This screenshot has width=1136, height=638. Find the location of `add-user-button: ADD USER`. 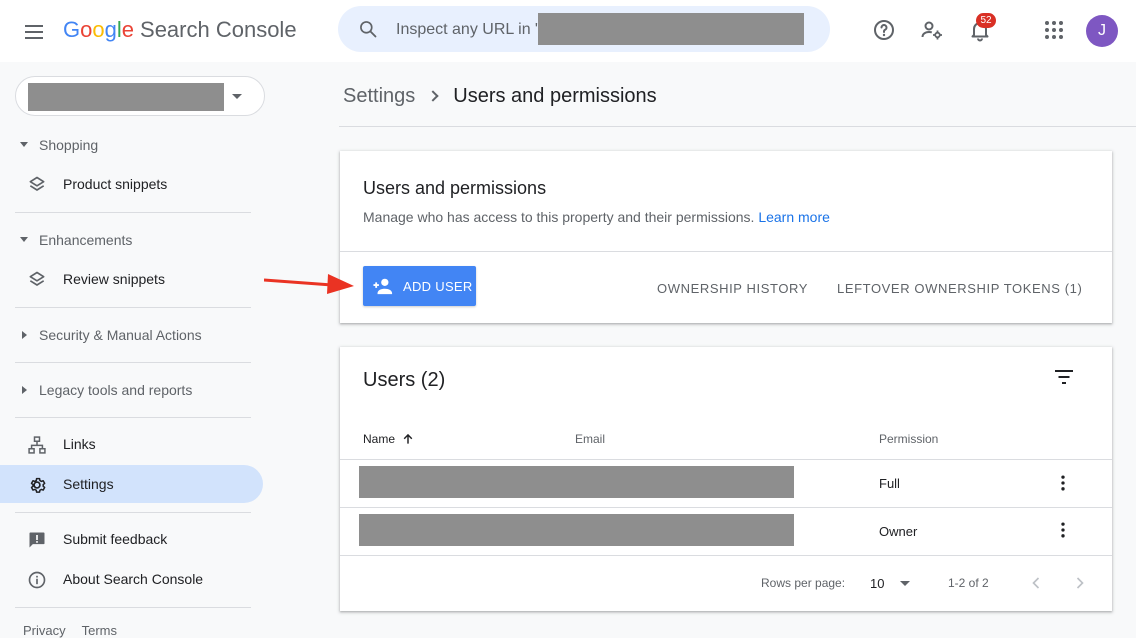

add-user-button: ADD USER is located at coordinates (419, 286).